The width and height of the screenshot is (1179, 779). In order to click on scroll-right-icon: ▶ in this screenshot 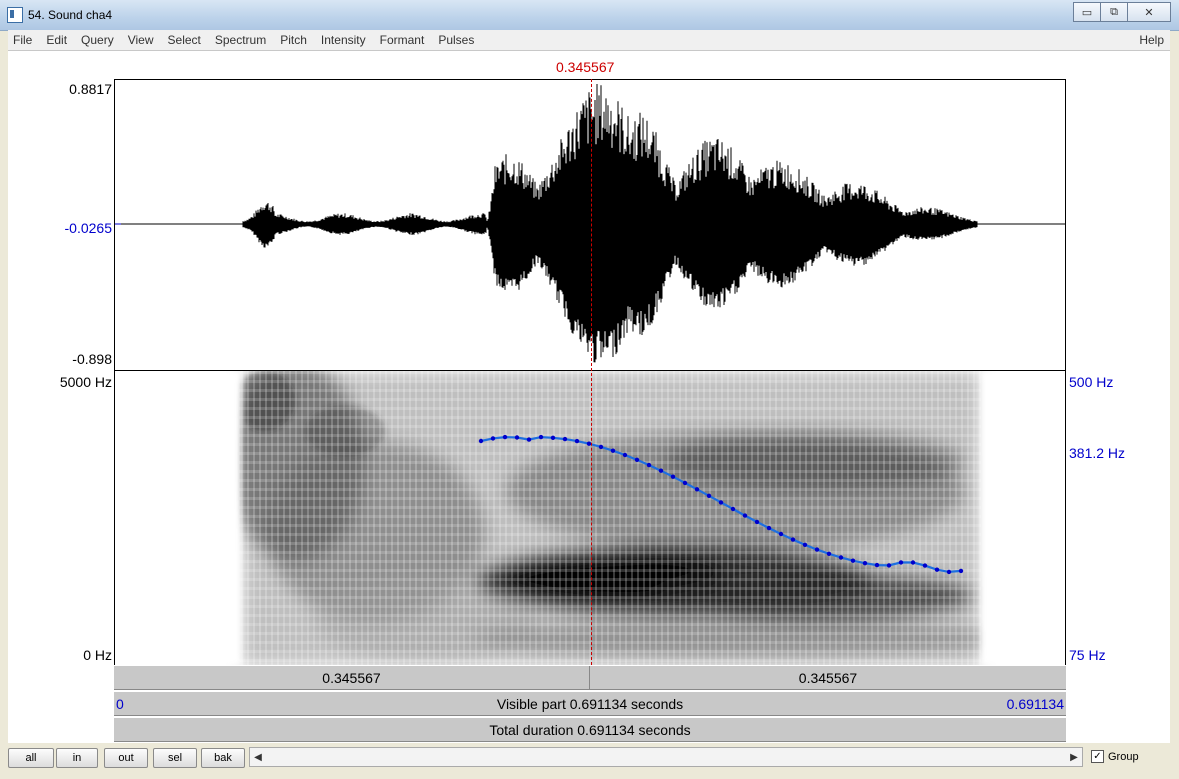, I will do `click(1074, 757)`.